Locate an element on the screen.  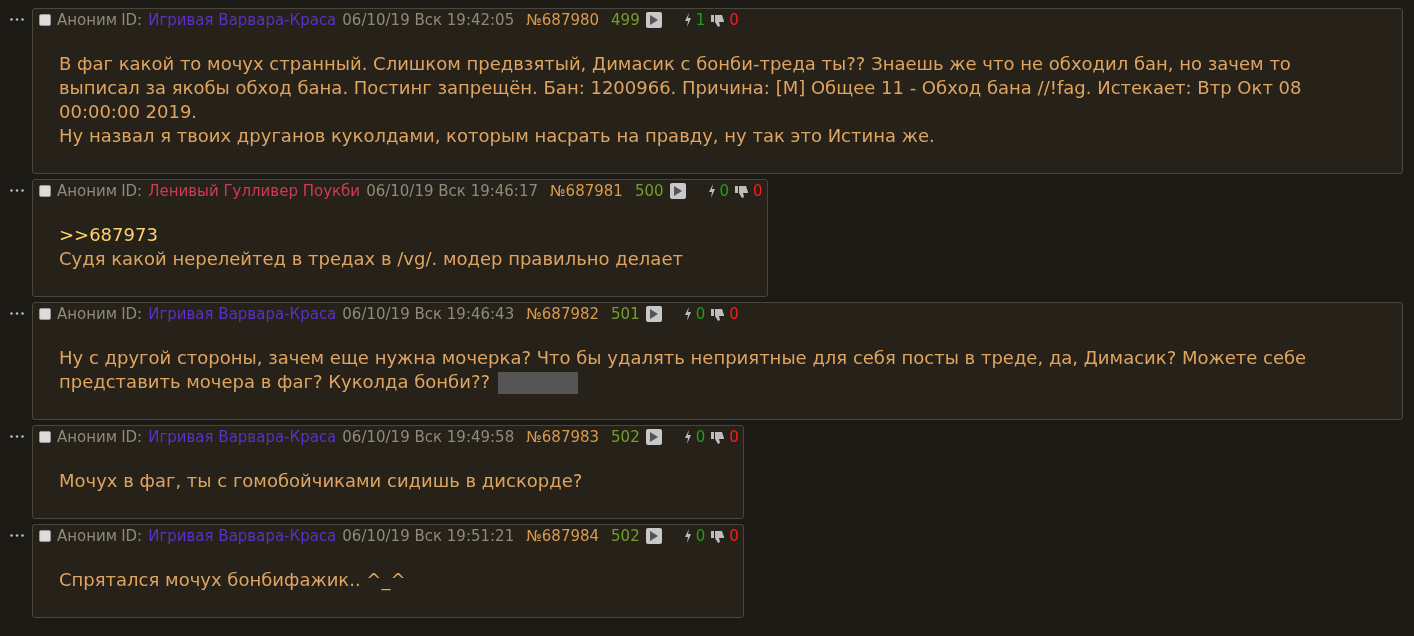
post-date: 06/10/19 Вск 19:49:58 is located at coordinates (428, 437).